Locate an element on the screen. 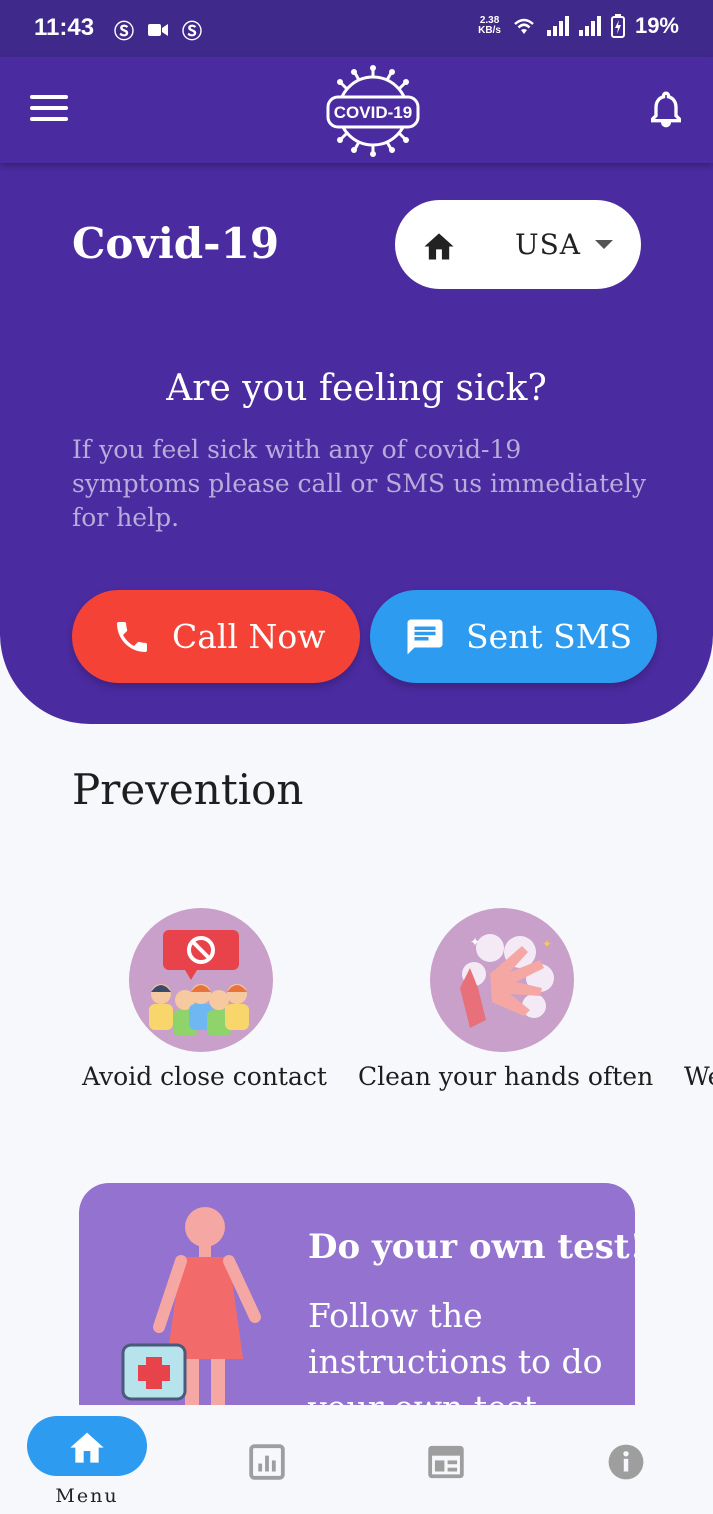  notification-bell-icon is located at coordinates (666, 109).